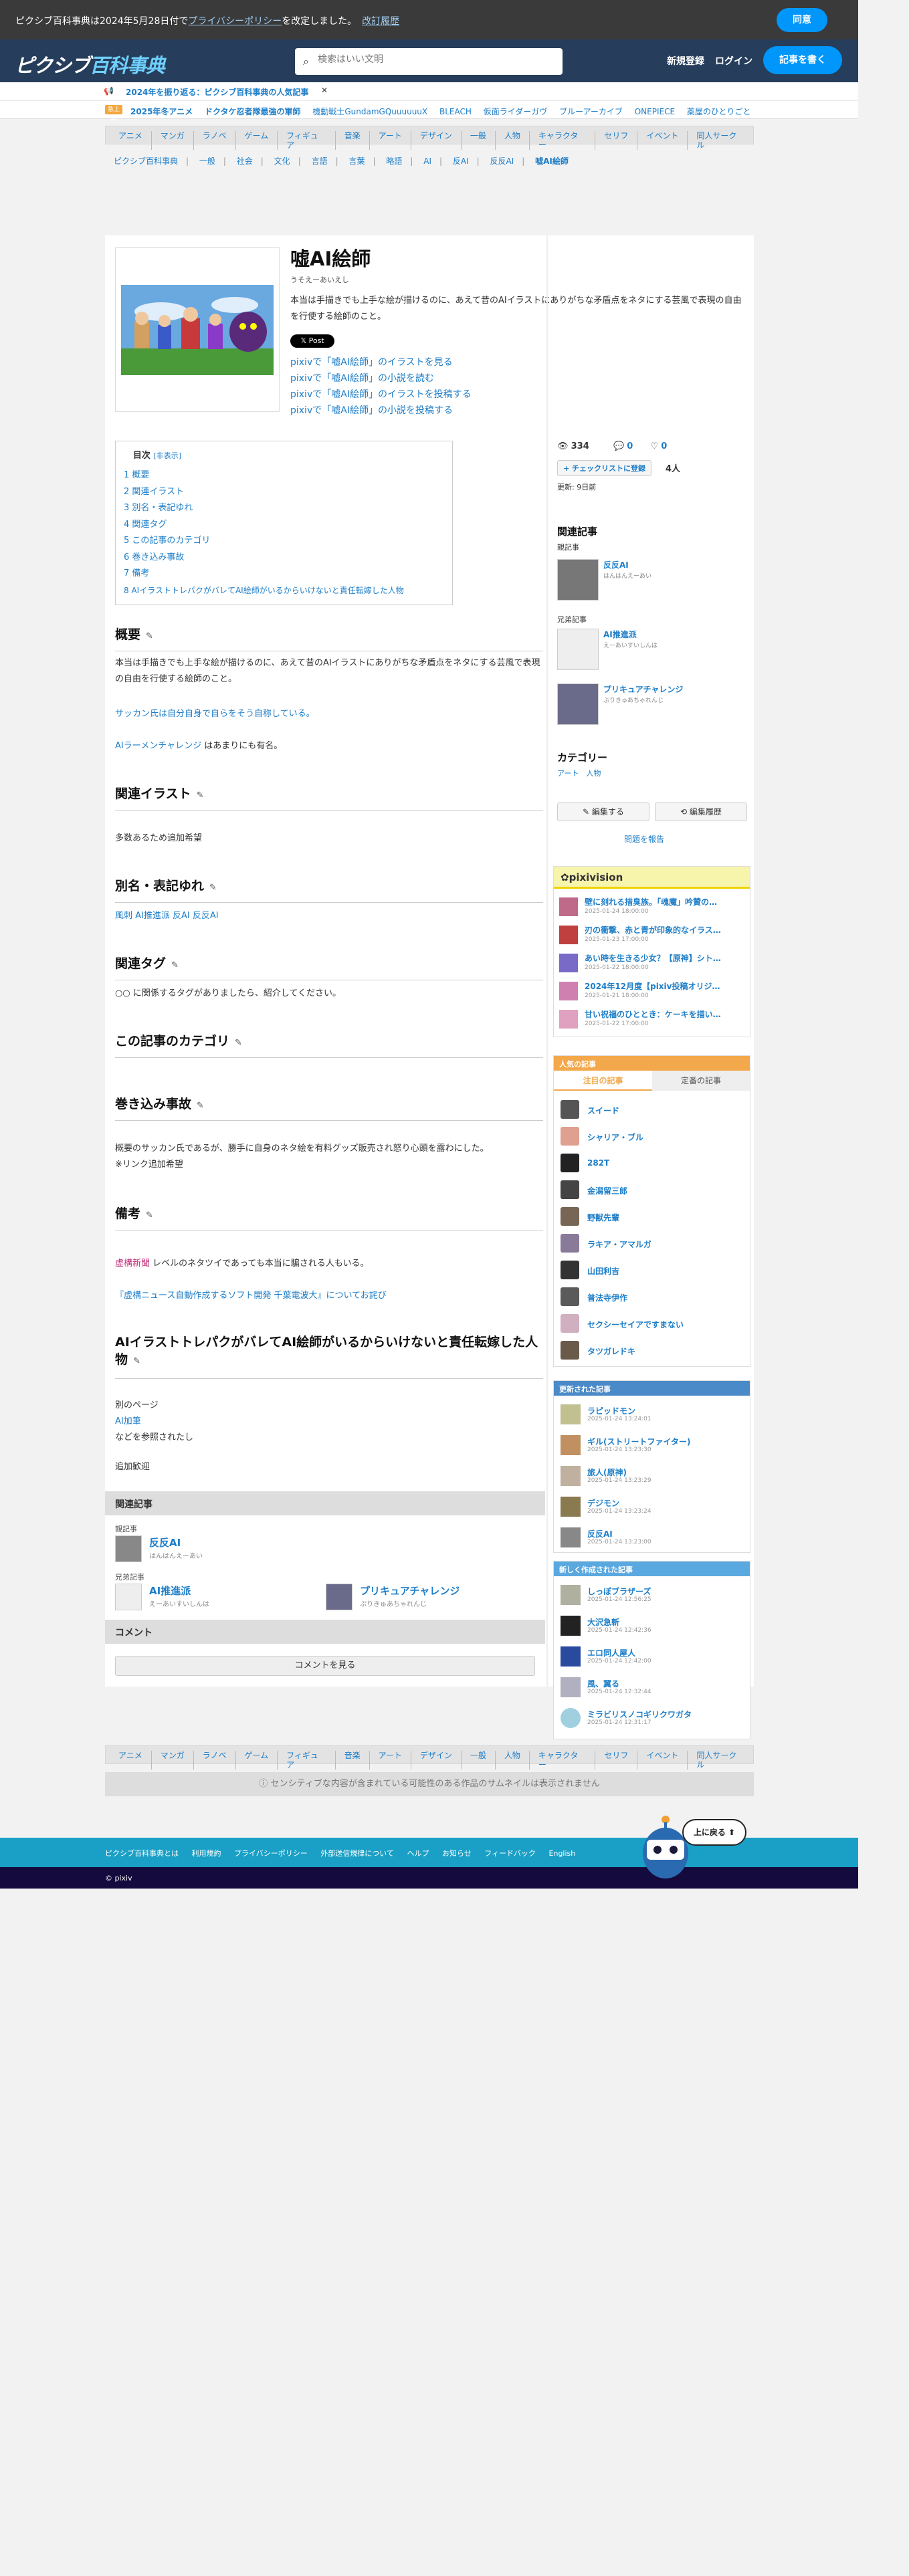 The height and width of the screenshot is (2576, 909). Describe the element at coordinates (714, 1832) in the screenshot. I see `back-to-top-button: 上に戻る ⬆` at that location.